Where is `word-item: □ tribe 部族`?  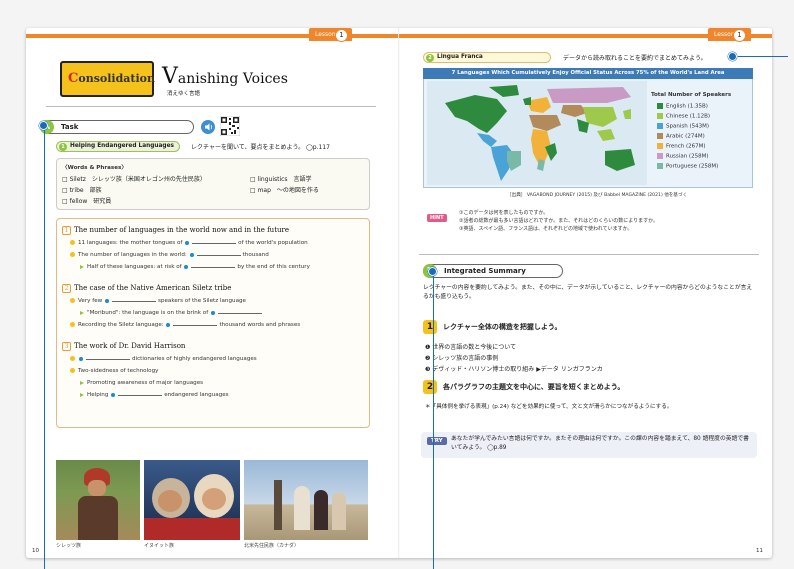
word-item: □ tribe 部族 is located at coordinates (82, 190).